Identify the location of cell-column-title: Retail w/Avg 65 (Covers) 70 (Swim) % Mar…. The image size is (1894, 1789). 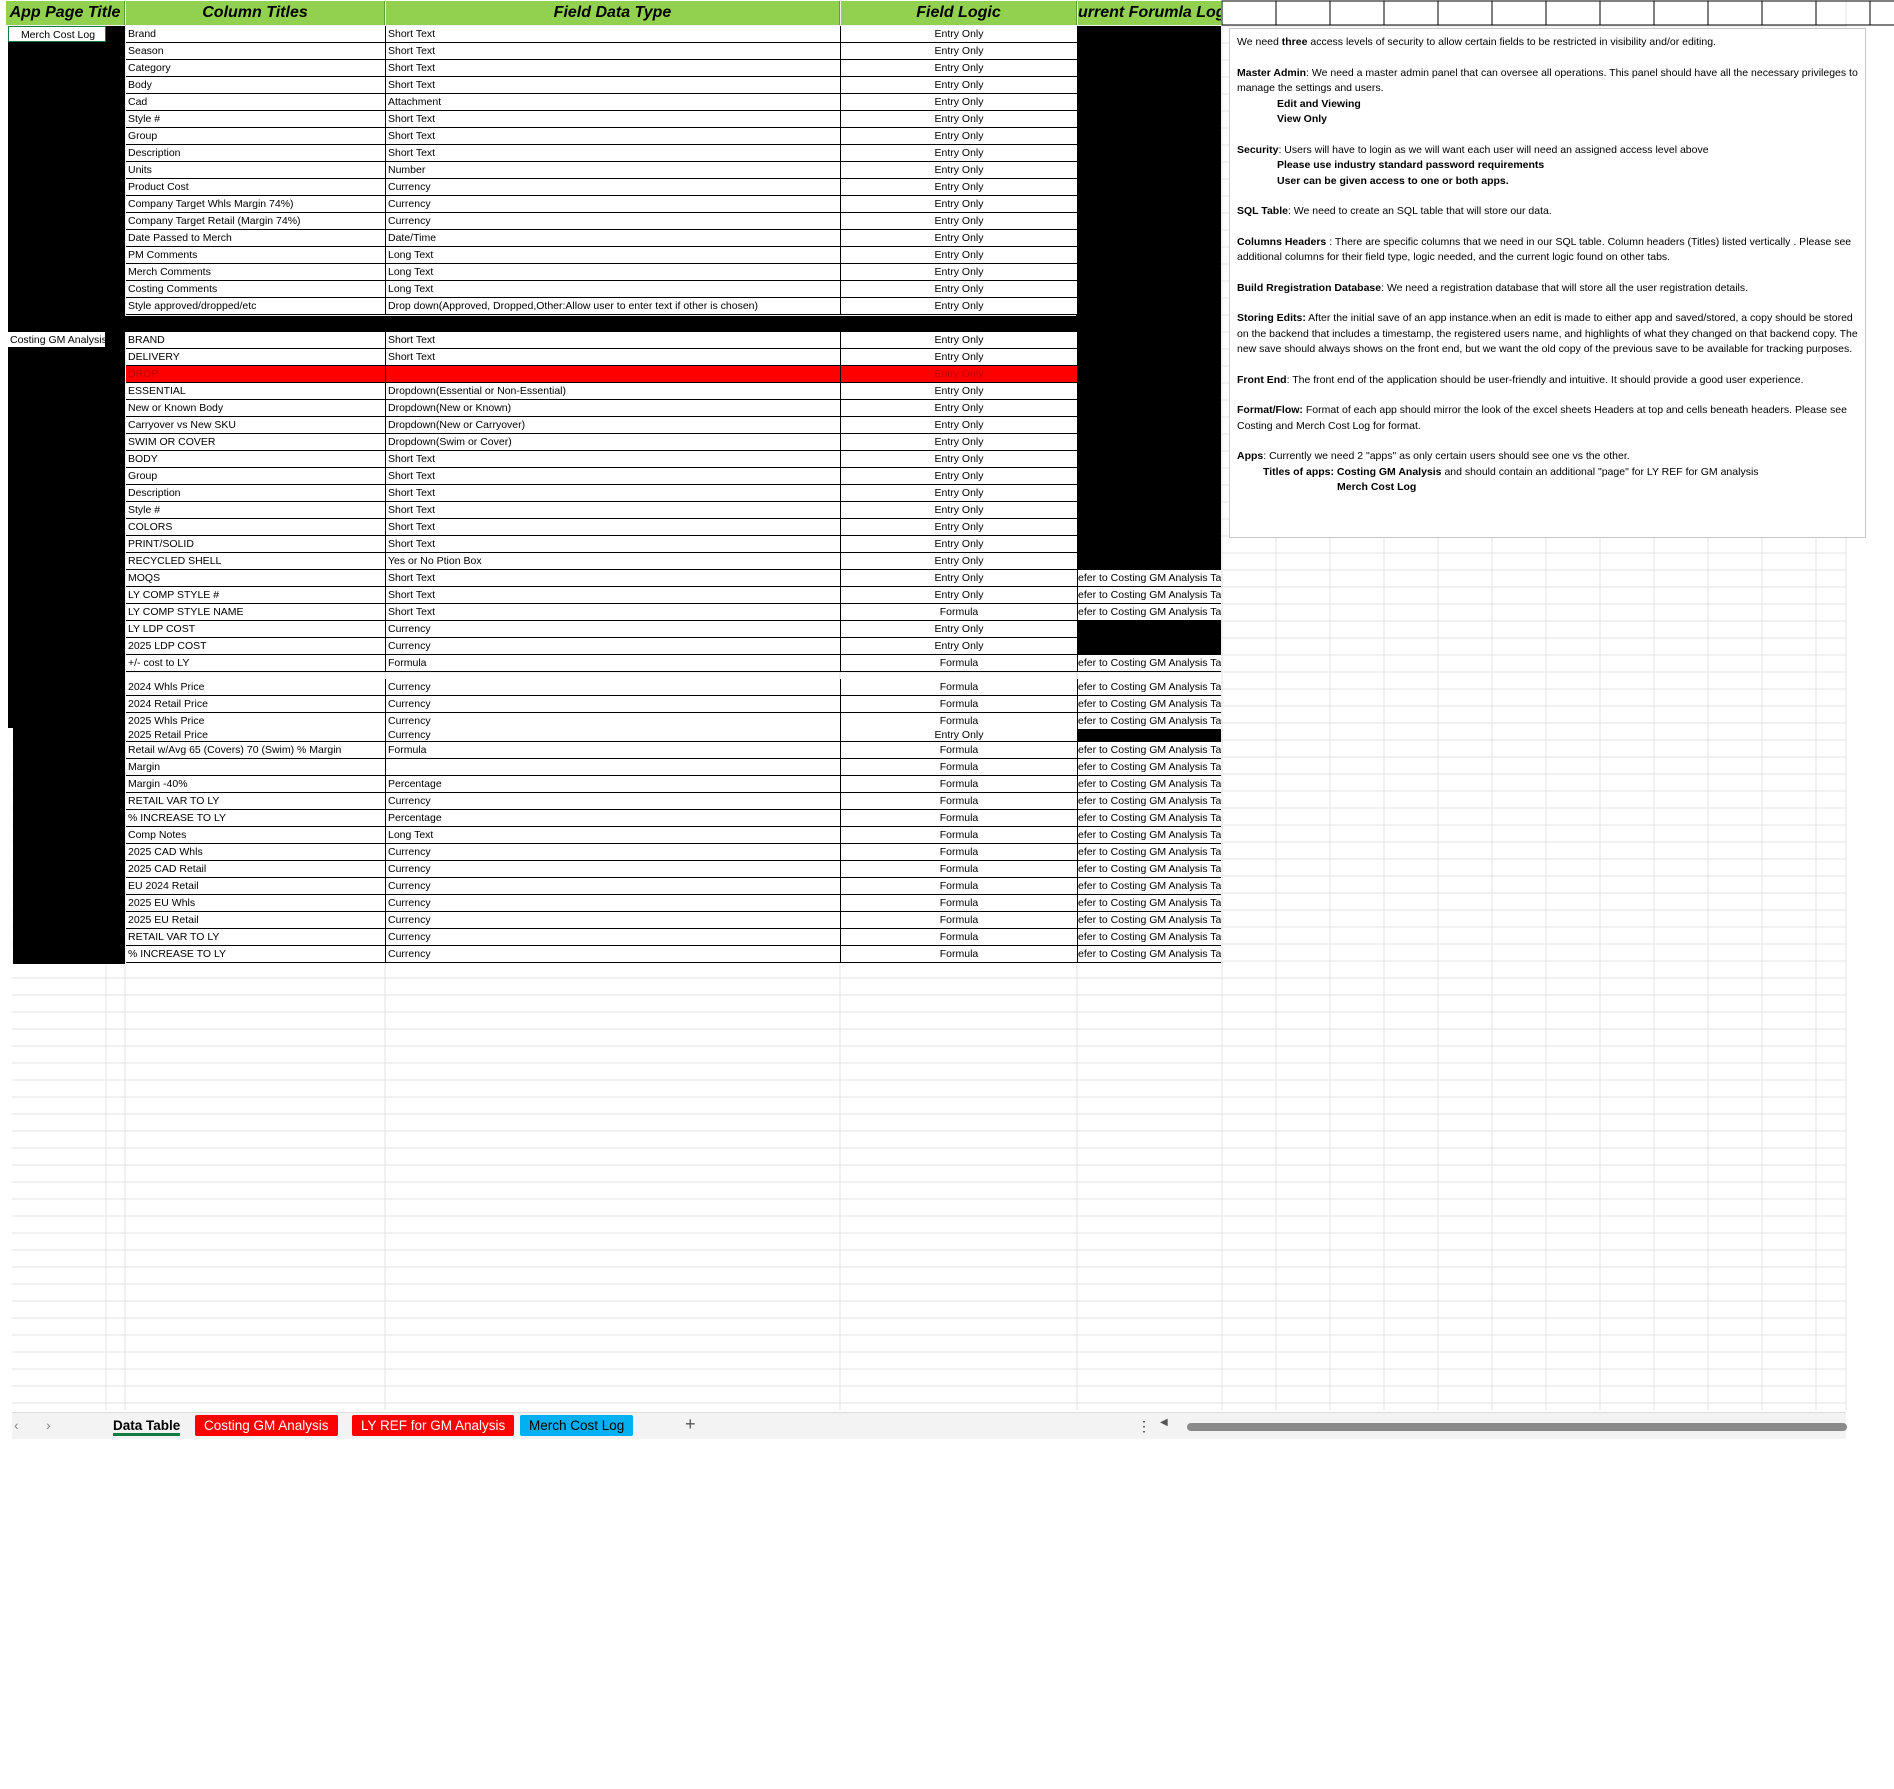
(256, 750).